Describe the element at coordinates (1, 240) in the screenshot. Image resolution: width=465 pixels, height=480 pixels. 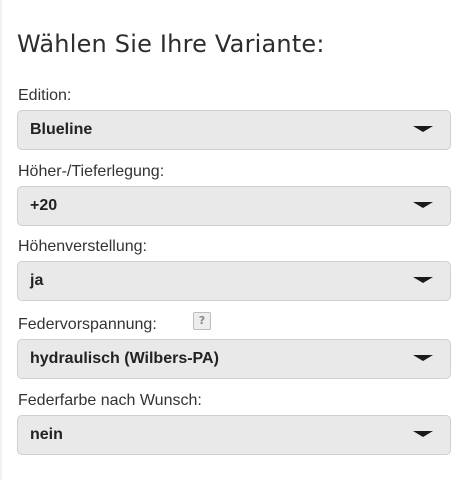
I see `divider` at that location.